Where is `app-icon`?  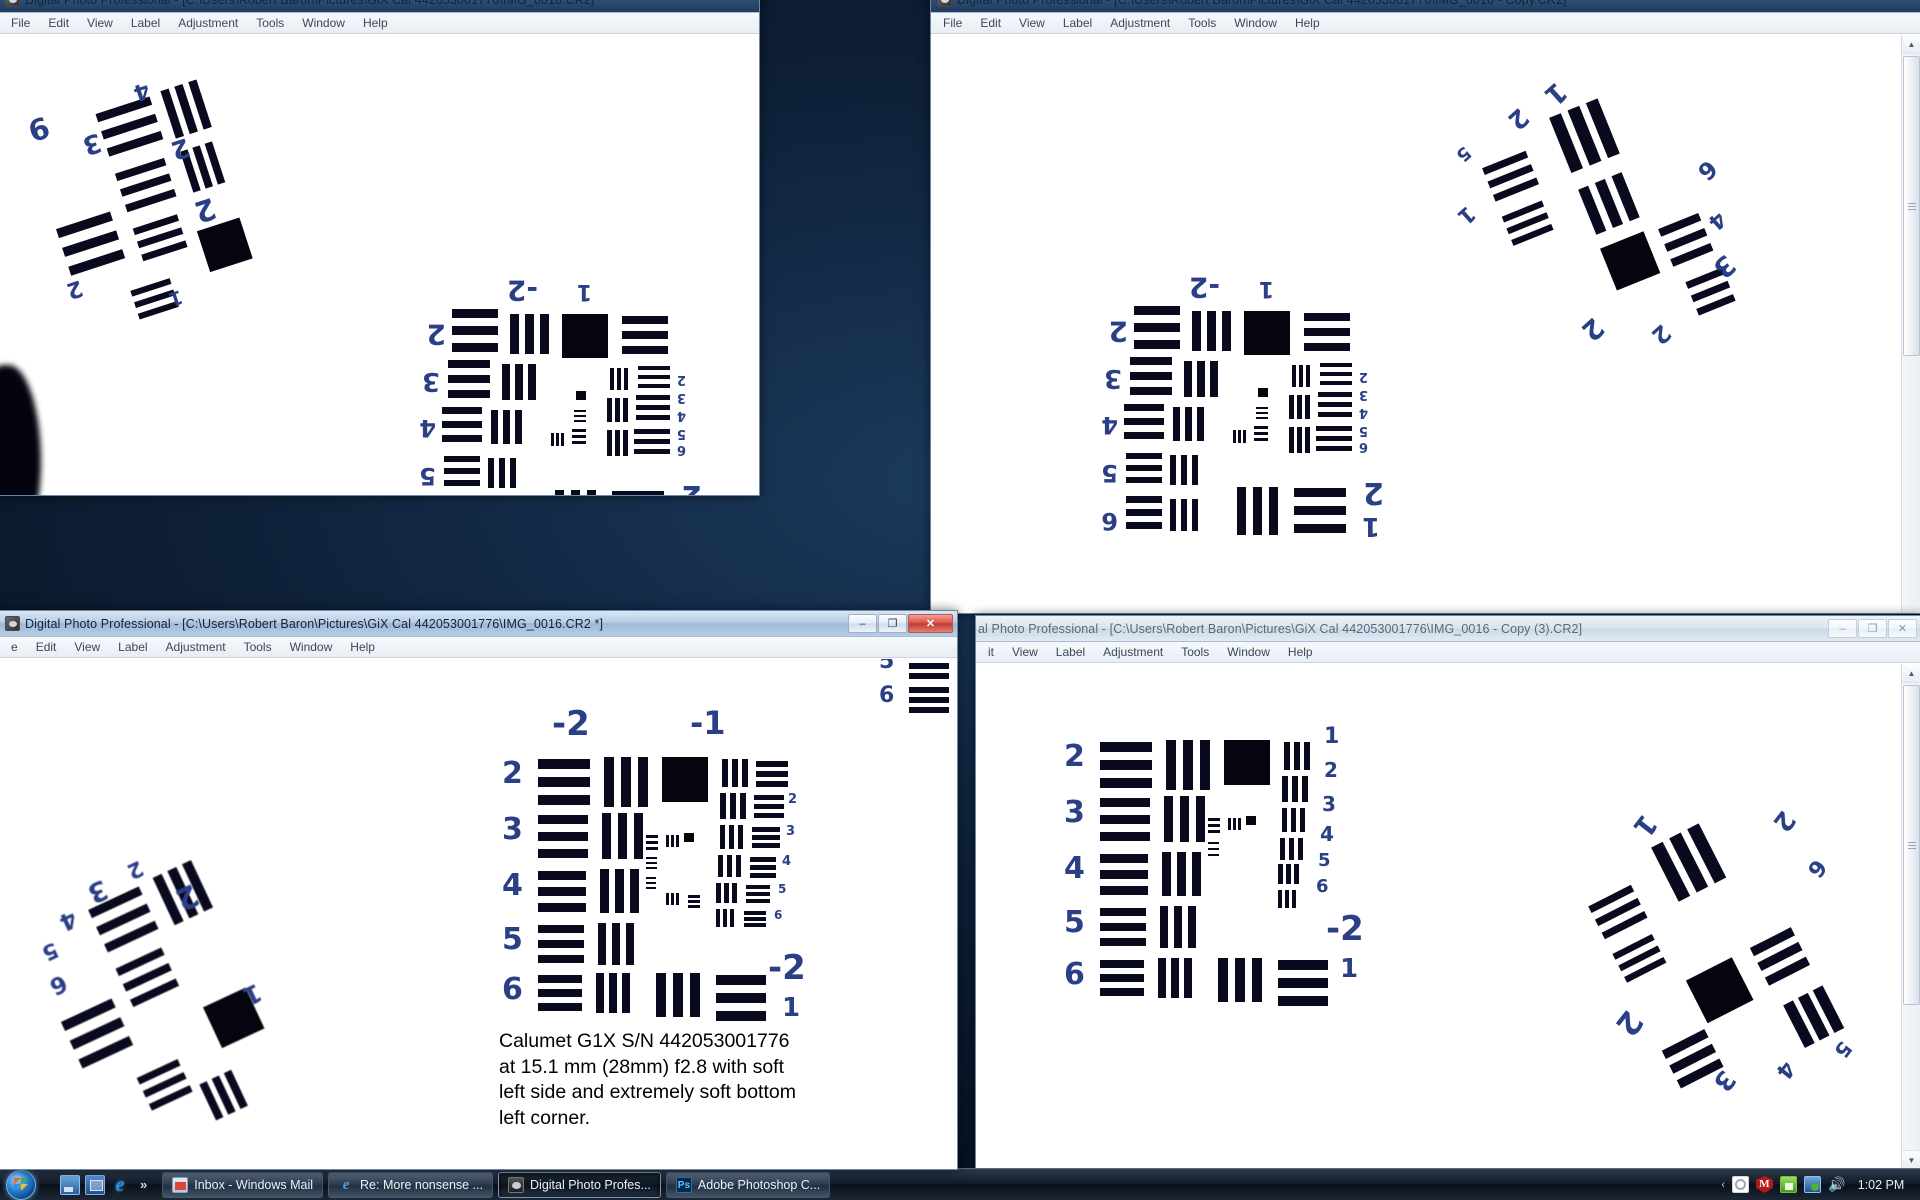
app-icon is located at coordinates (12, 3).